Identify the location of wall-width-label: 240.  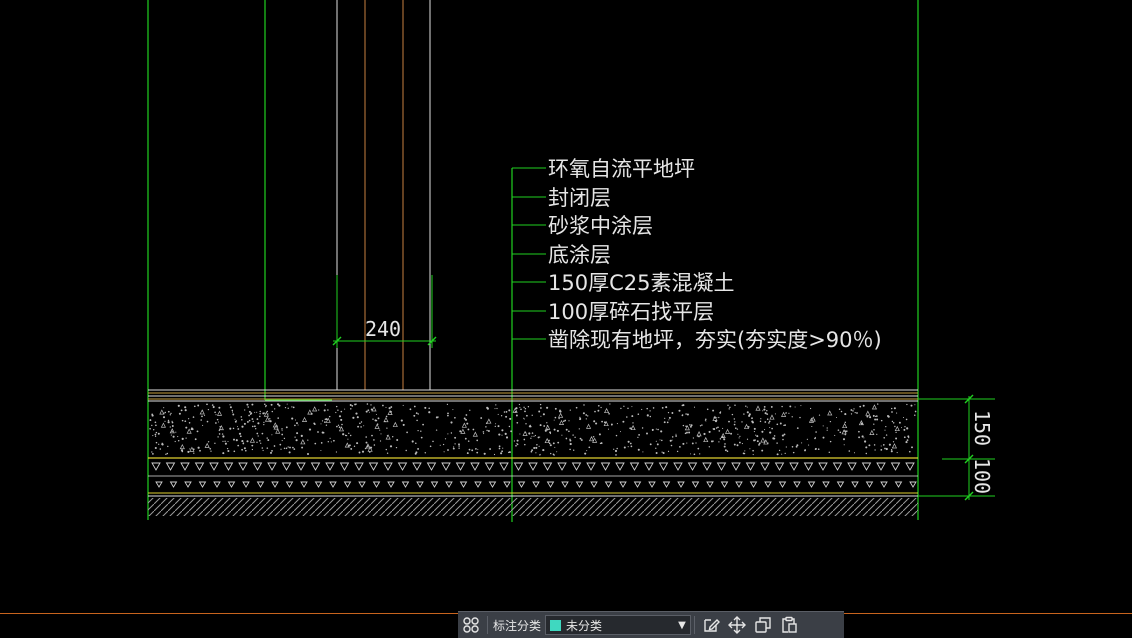
(383, 329).